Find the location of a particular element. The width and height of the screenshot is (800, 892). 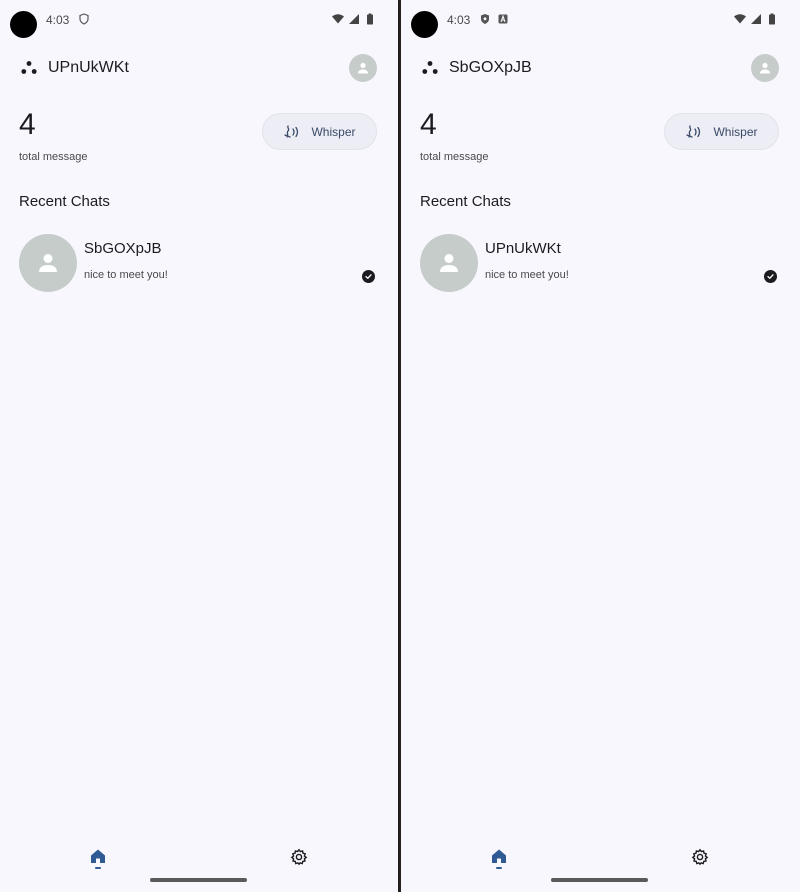

shield-filled-icon is located at coordinates (485, 19).